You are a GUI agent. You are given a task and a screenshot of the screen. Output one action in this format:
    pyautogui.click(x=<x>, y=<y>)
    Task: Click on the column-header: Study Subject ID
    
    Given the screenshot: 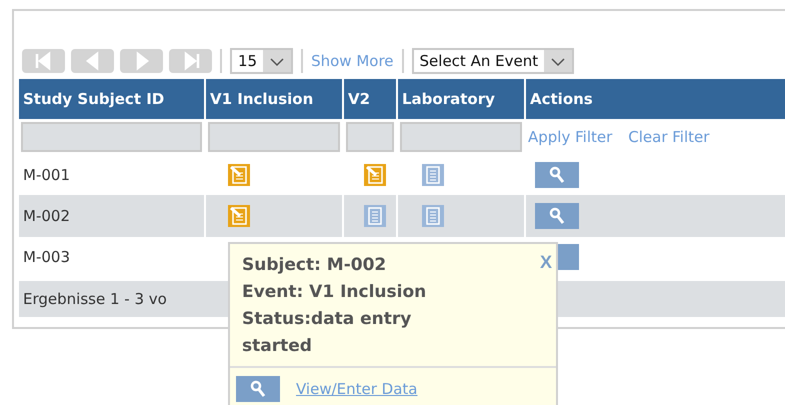 What is the action you would take?
    pyautogui.click(x=111, y=99)
    